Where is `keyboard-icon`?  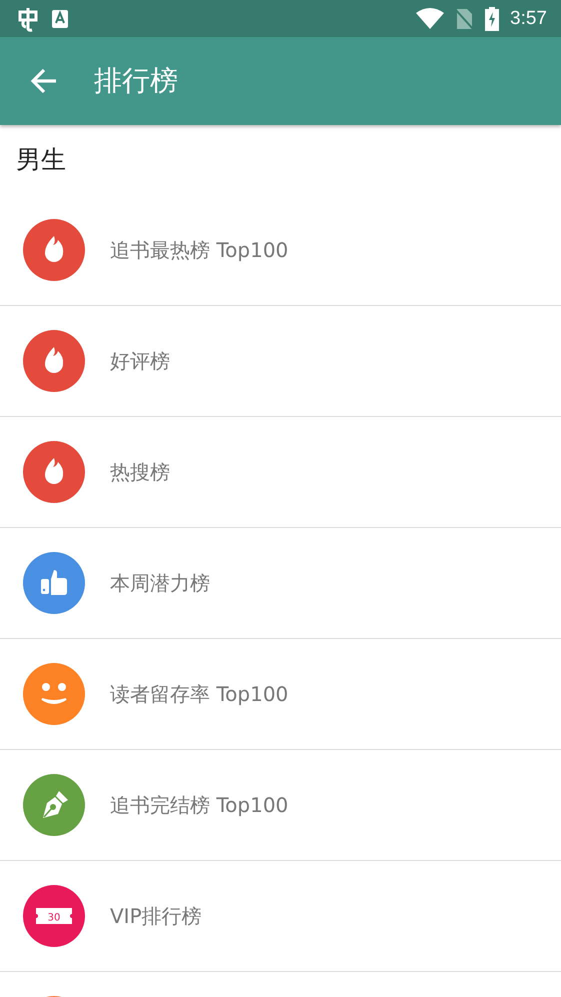 keyboard-icon is located at coordinates (60, 18).